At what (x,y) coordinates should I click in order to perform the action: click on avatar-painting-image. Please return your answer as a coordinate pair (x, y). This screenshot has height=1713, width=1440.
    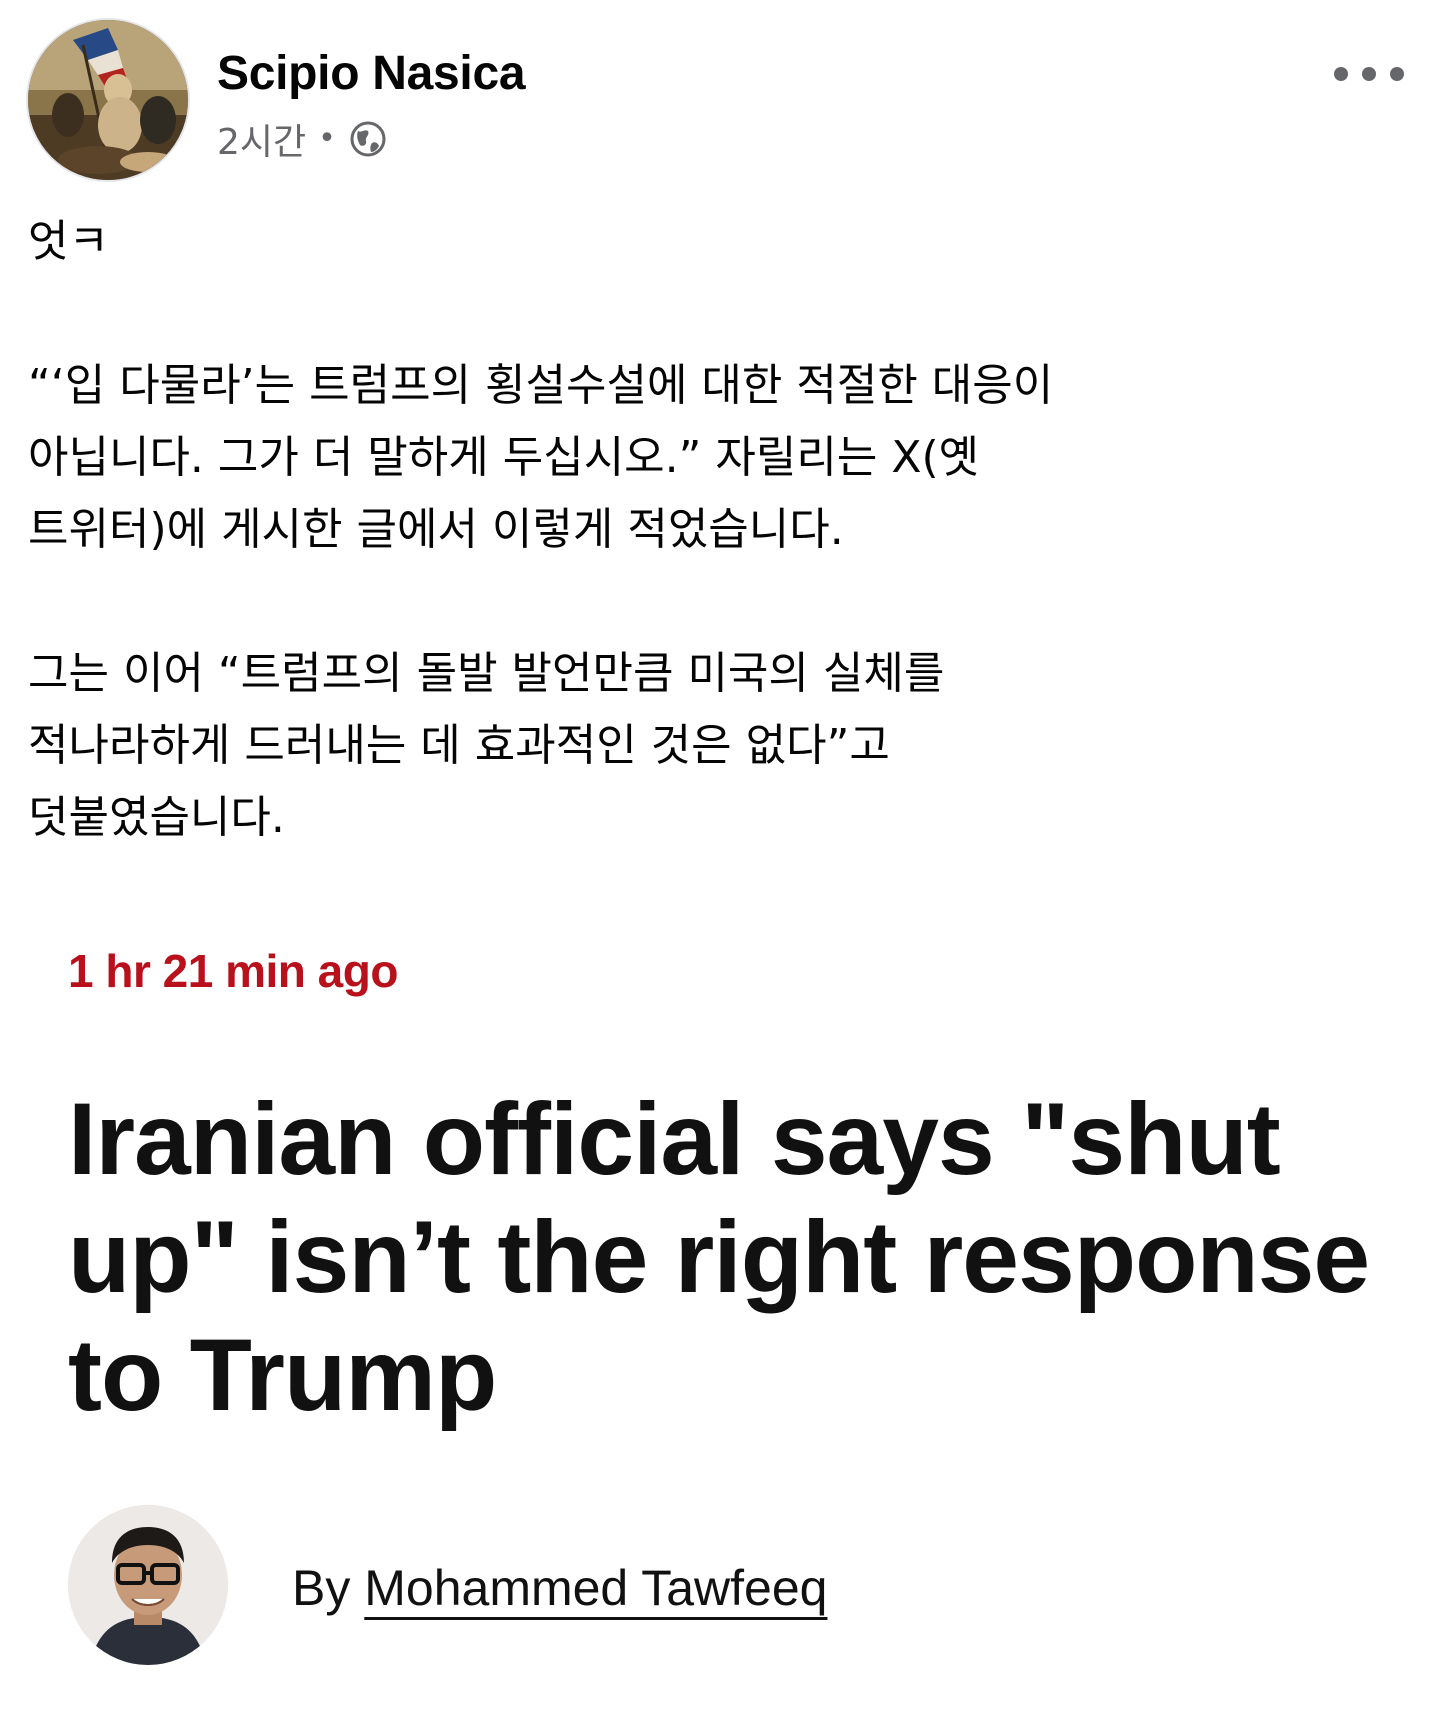
    Looking at the image, I should click on (108, 100).